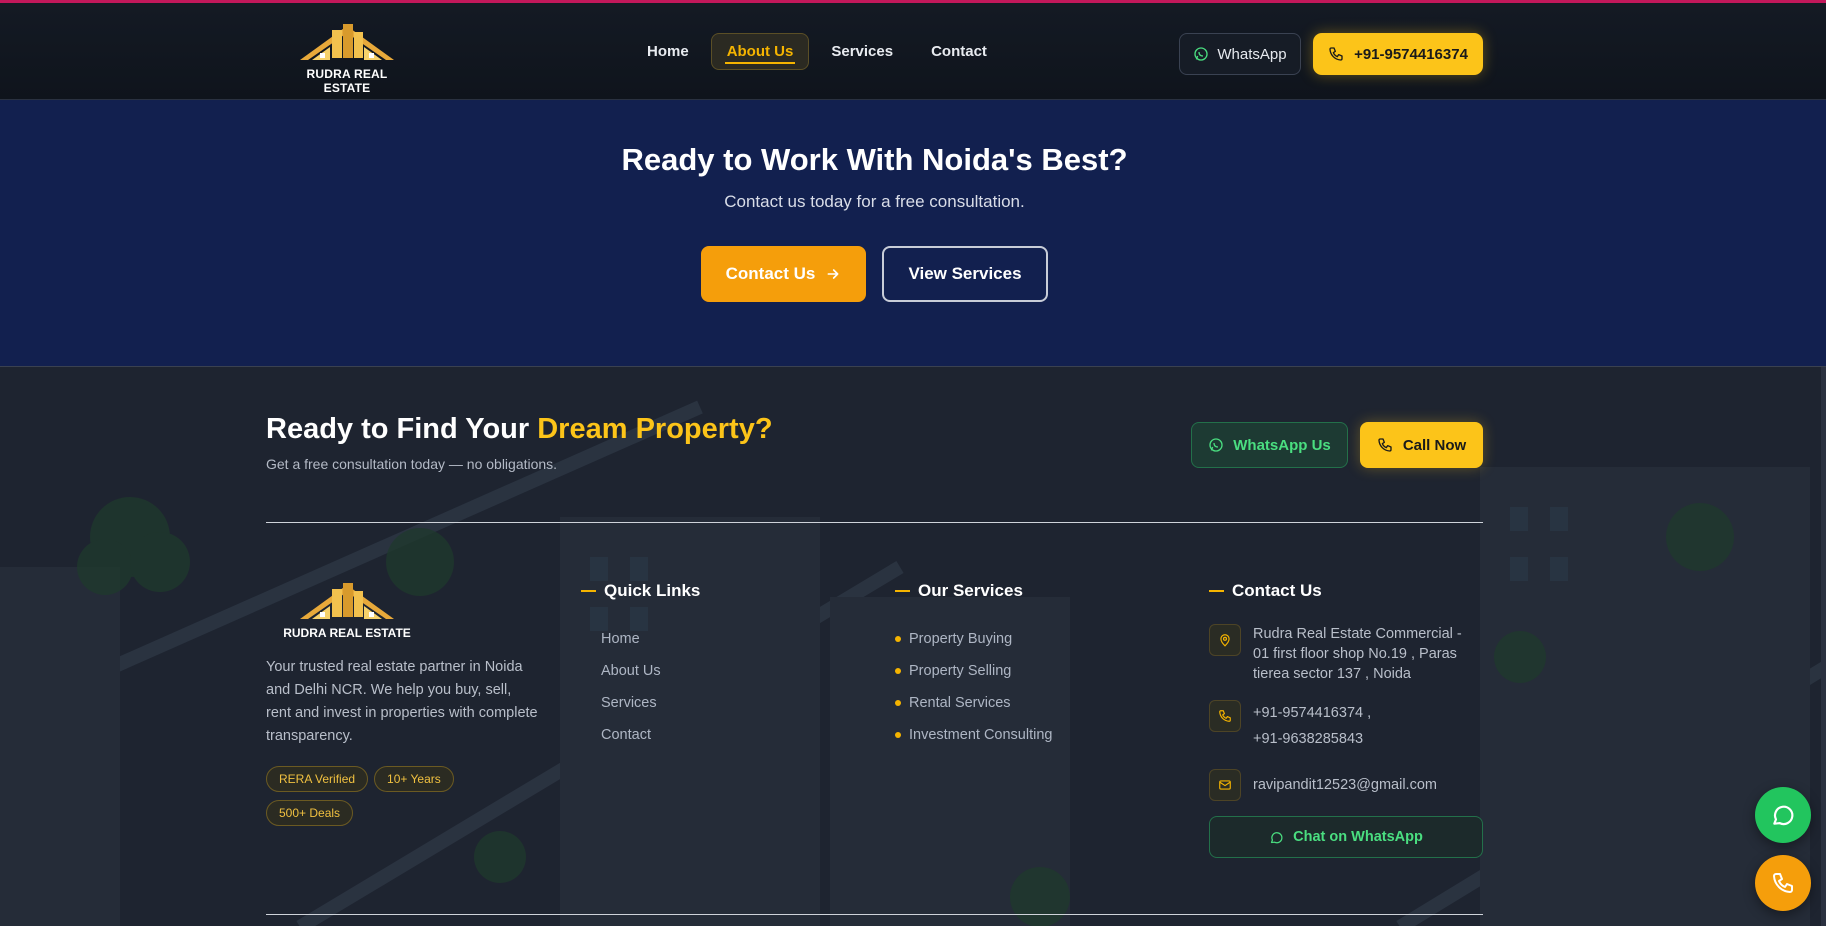 Image resolution: width=1826 pixels, height=926 pixels. Describe the element at coordinates (760, 51) in the screenshot. I see `nav-about-us: About Us` at that location.